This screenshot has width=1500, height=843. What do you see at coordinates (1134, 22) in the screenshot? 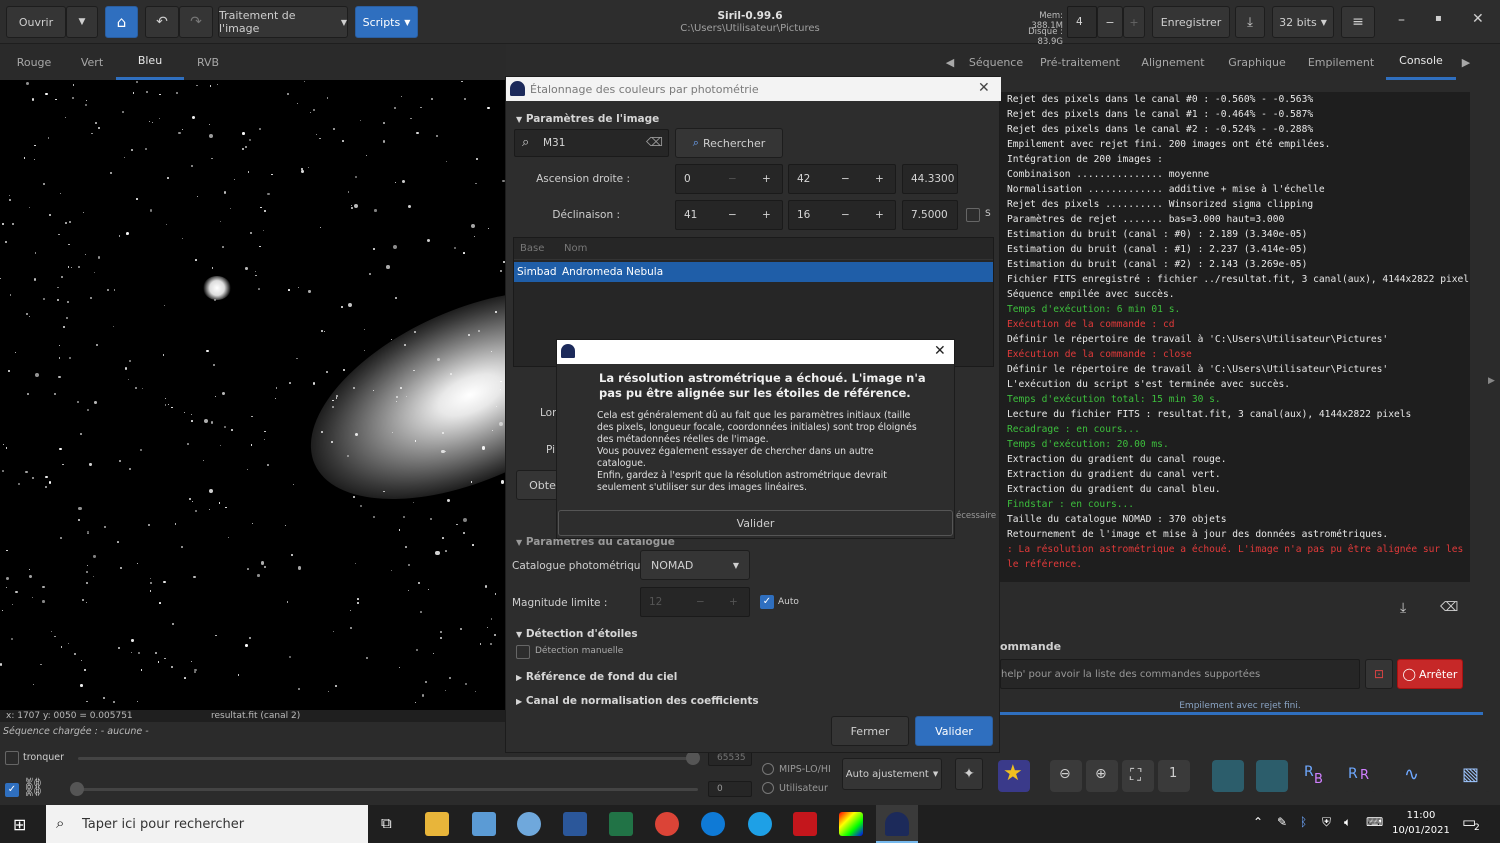
I see `threads-increment: +` at bounding box center [1134, 22].